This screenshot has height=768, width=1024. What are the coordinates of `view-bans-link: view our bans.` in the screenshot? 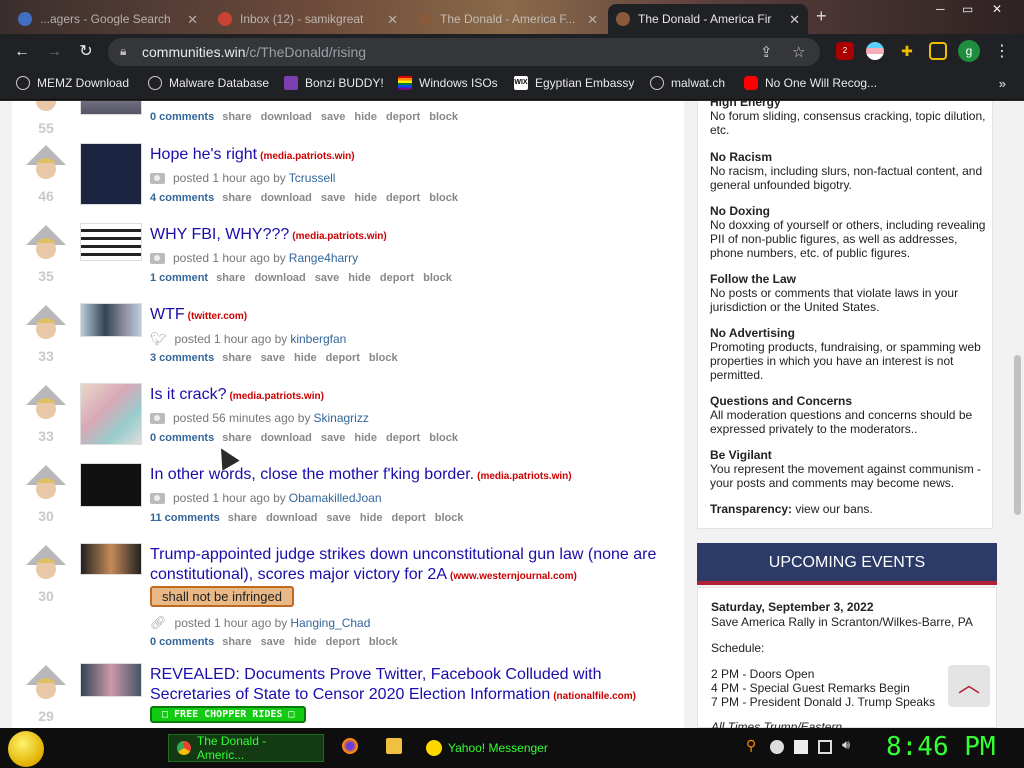 It's located at (833, 509).